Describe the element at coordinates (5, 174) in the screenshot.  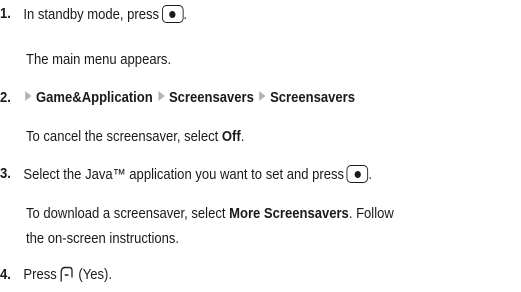
I see `step-number: 3.` at that location.